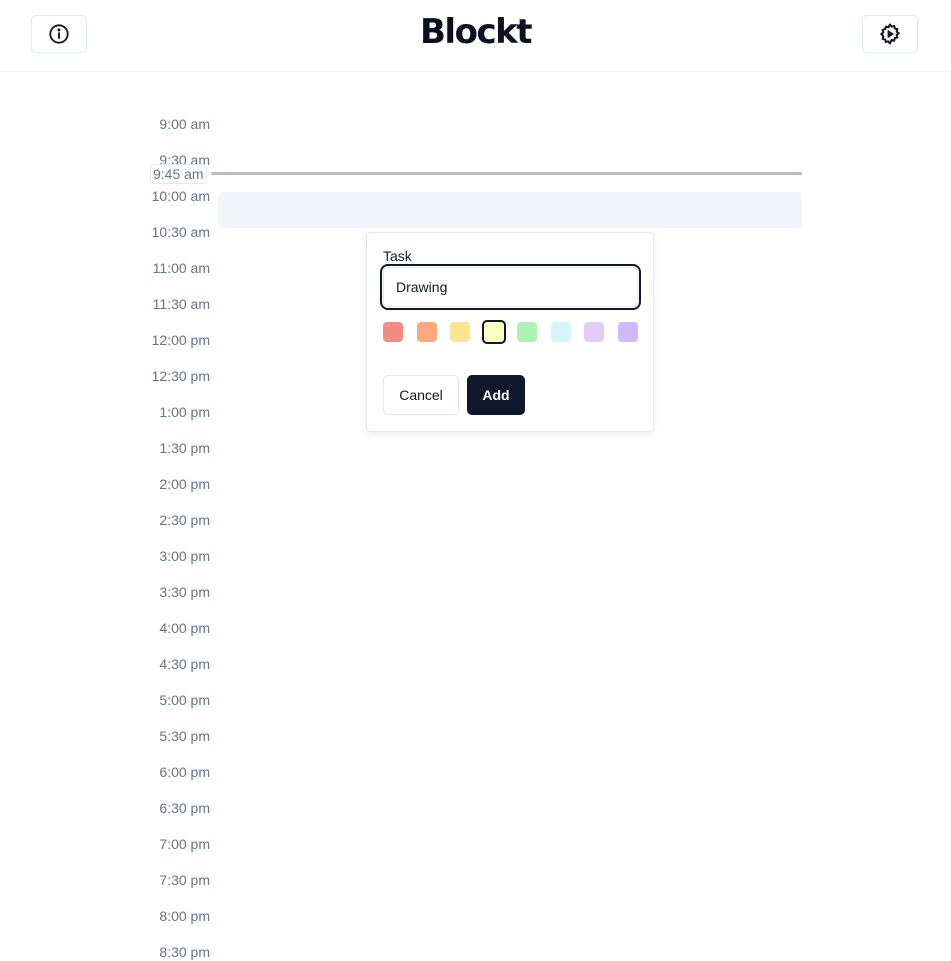  I want to click on time-label: 12:00 pm, so click(180, 340).